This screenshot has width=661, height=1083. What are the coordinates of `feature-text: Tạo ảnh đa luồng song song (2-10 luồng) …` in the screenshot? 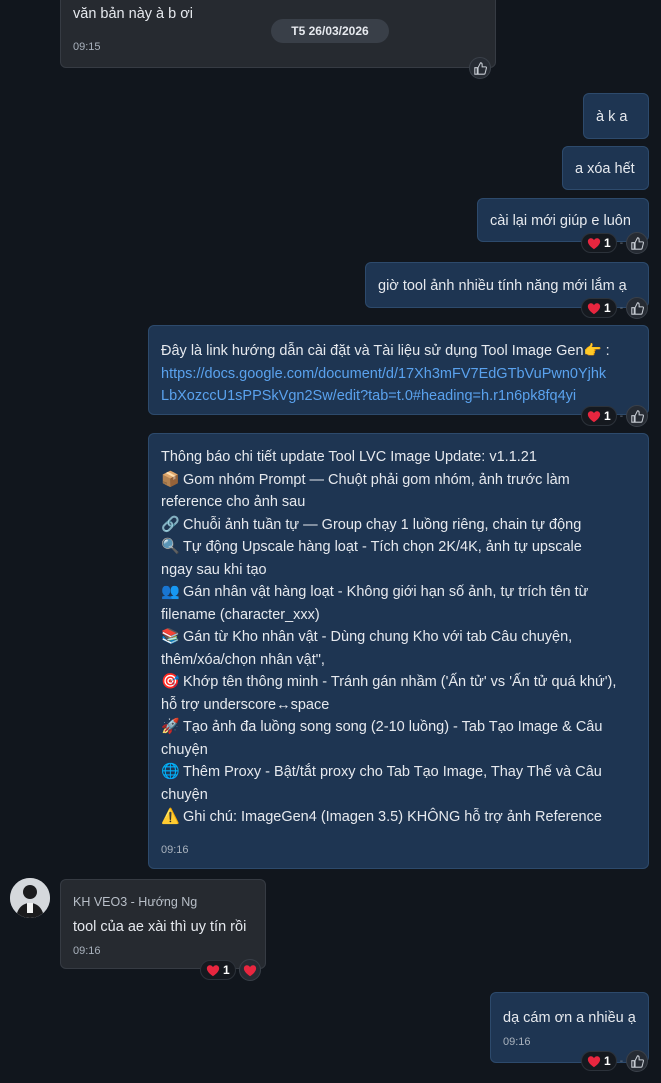 It's located at (393, 727).